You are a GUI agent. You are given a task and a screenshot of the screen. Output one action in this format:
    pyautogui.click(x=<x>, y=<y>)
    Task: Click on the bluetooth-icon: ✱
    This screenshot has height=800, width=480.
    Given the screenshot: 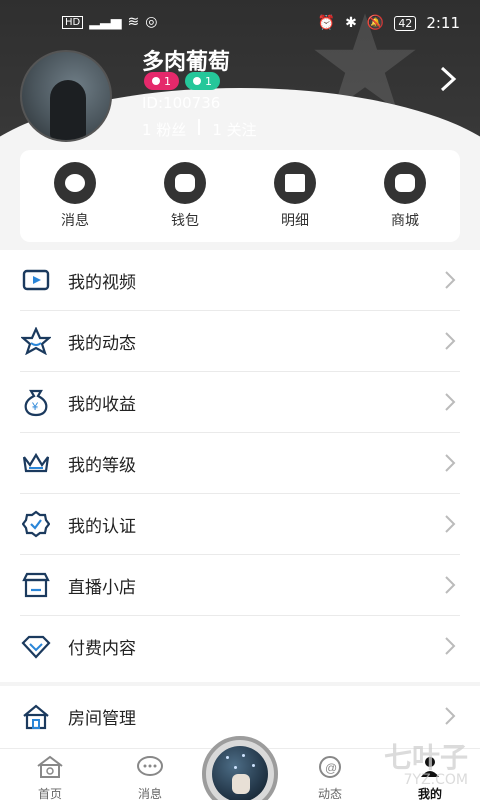 What is the action you would take?
    pyautogui.click(x=351, y=23)
    